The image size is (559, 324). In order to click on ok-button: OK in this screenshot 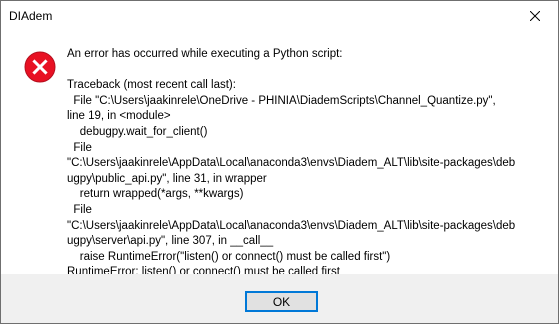, I will do `click(281, 301)`.